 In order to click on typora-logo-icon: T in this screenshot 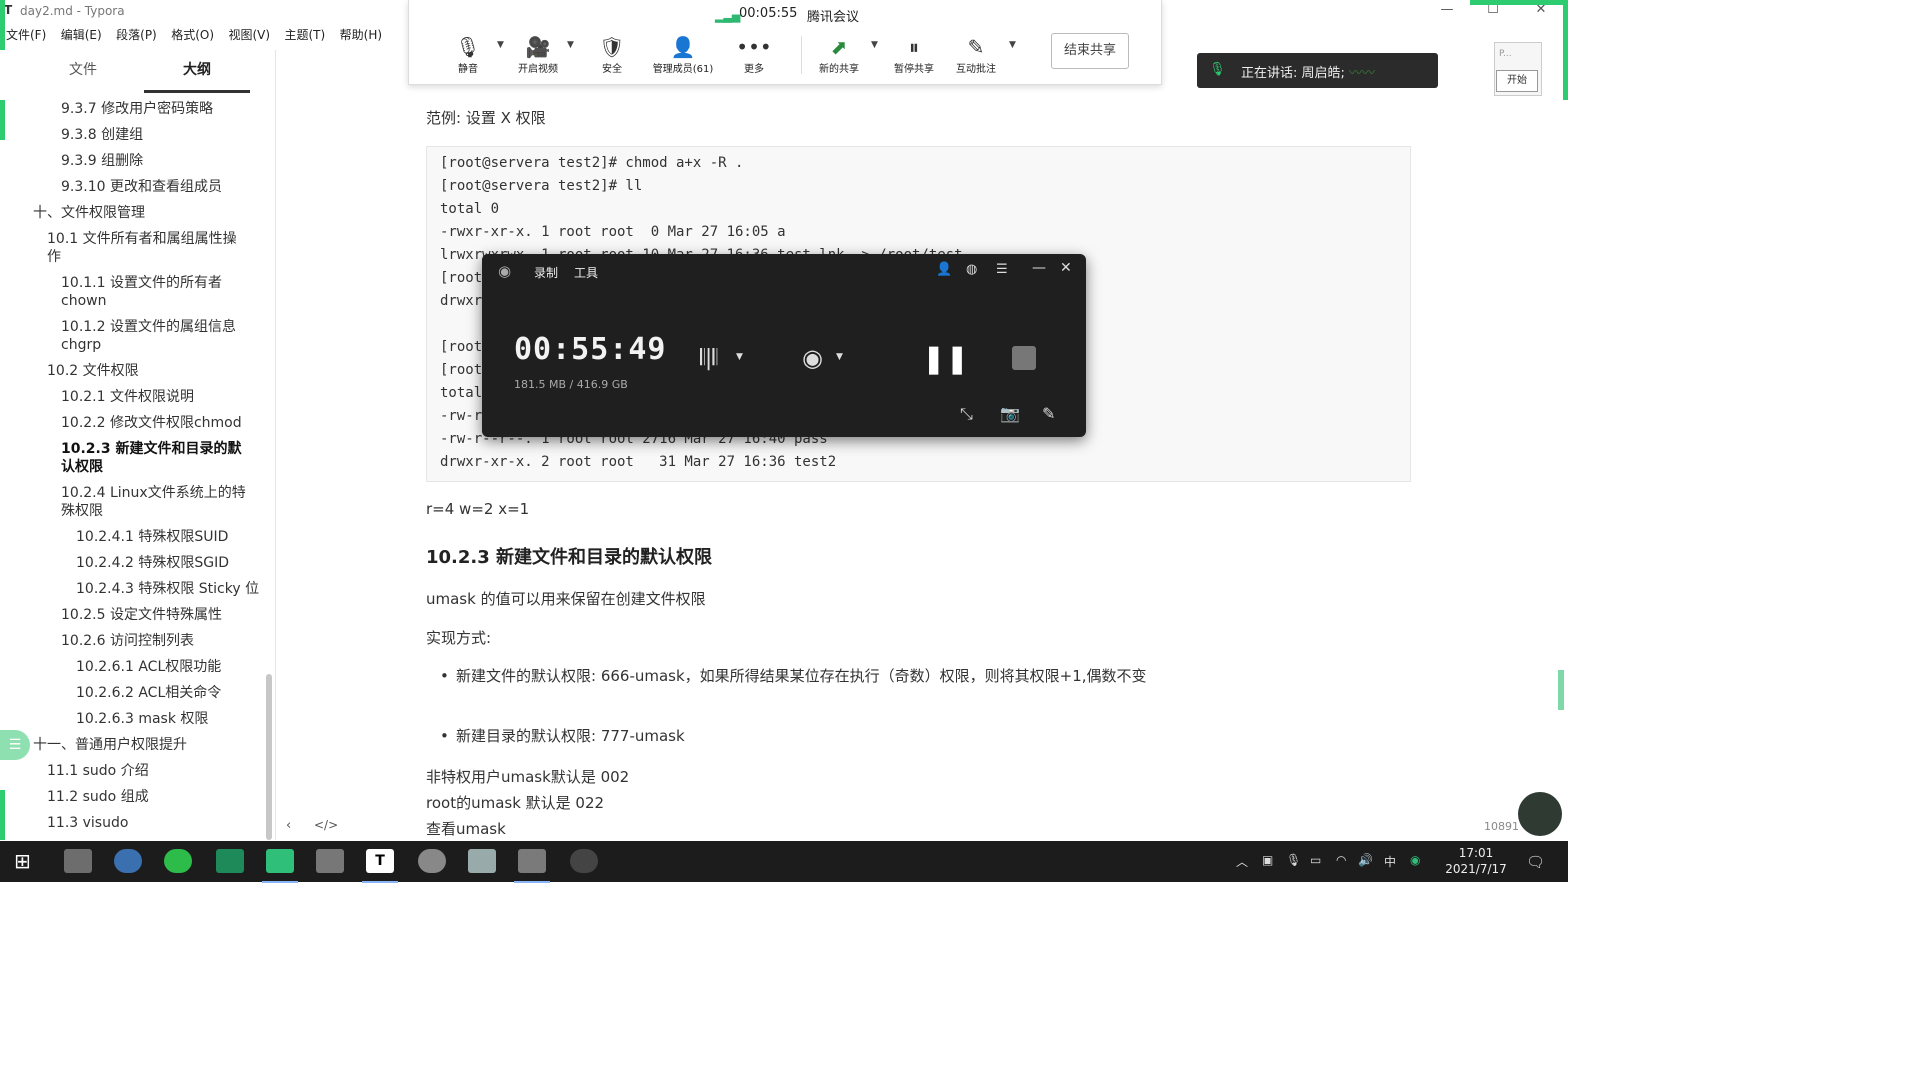, I will do `click(8, 10)`.